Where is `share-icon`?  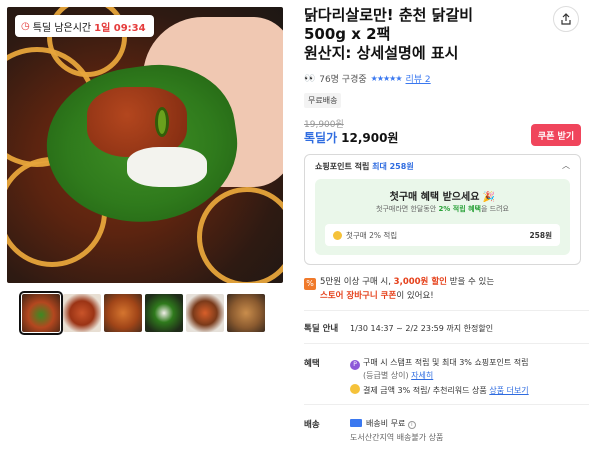
share-icon is located at coordinates (566, 19).